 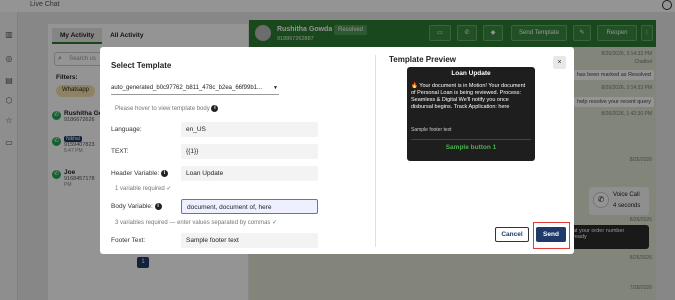 I want to click on language-field: en_US, so click(x=249, y=129).